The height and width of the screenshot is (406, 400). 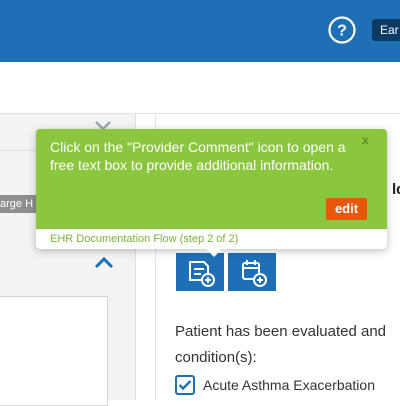 I want to click on sub-header, so click(x=200, y=88).